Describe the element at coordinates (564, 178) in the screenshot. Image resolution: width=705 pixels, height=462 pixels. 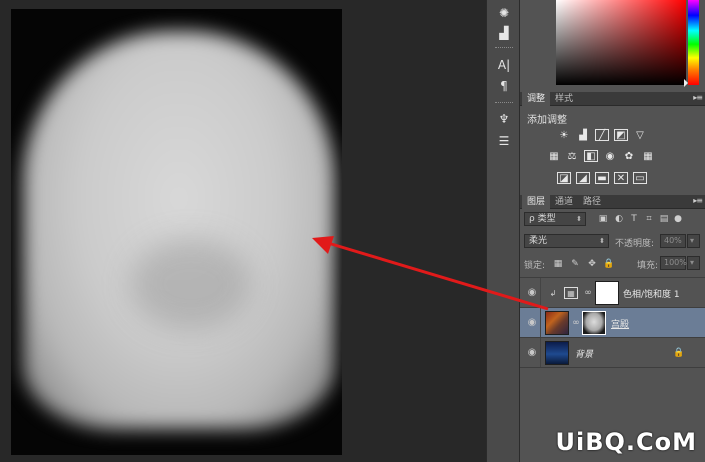
I see `invert-icon: ◪` at that location.